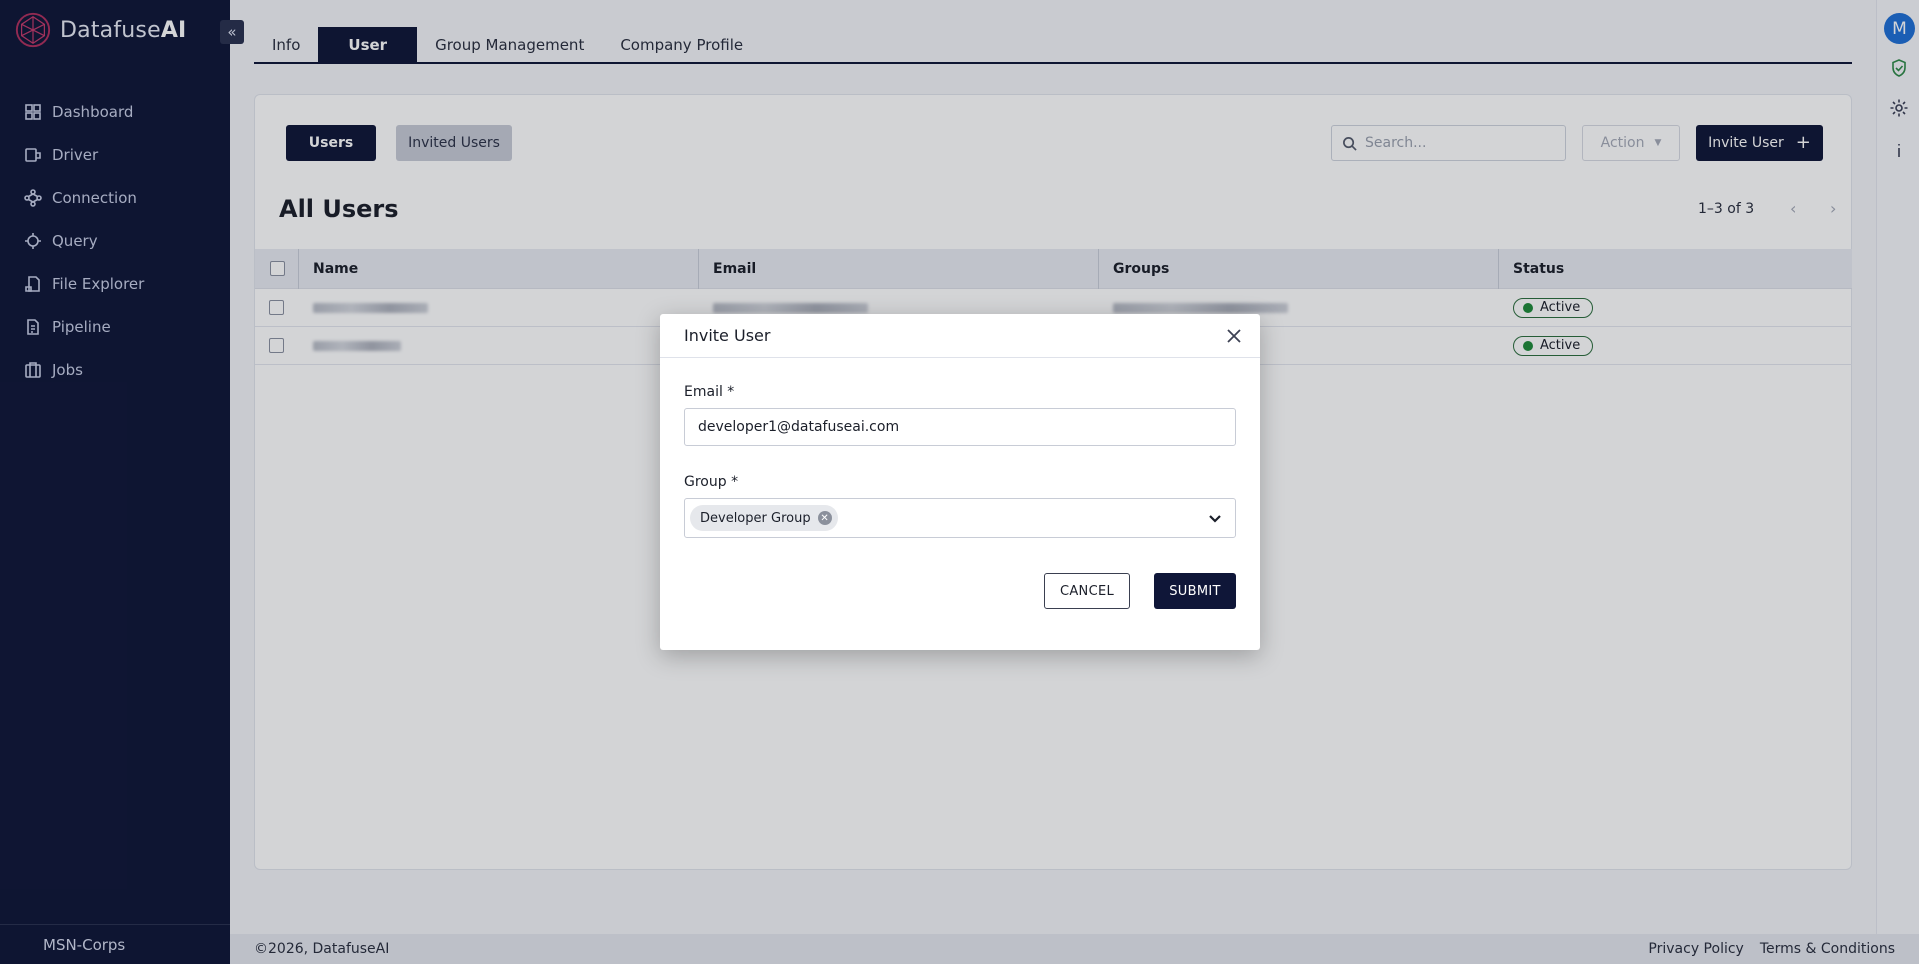  Describe the element at coordinates (755, 518) in the screenshot. I see `group-chip-label: Developer Group` at that location.